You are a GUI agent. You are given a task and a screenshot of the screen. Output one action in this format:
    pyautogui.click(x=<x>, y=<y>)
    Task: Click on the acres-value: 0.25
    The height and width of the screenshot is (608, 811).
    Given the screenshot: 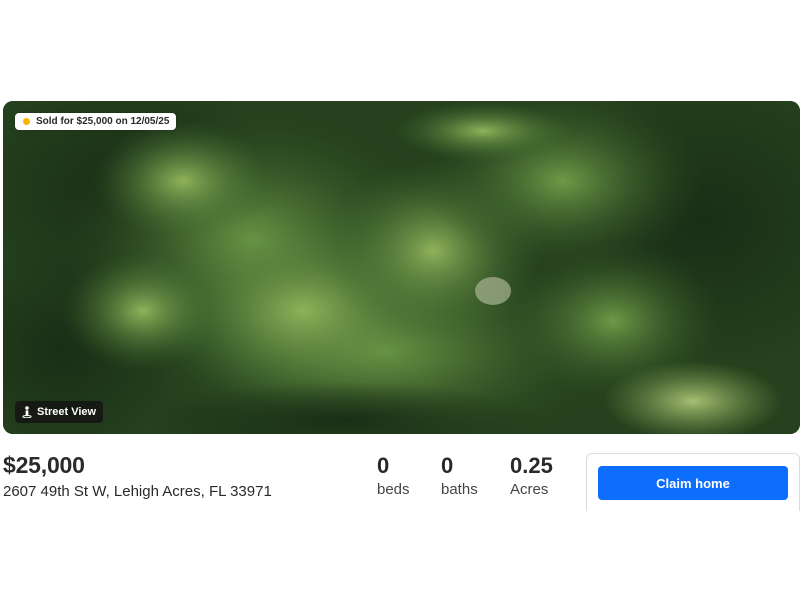 What is the action you would take?
    pyautogui.click(x=531, y=465)
    